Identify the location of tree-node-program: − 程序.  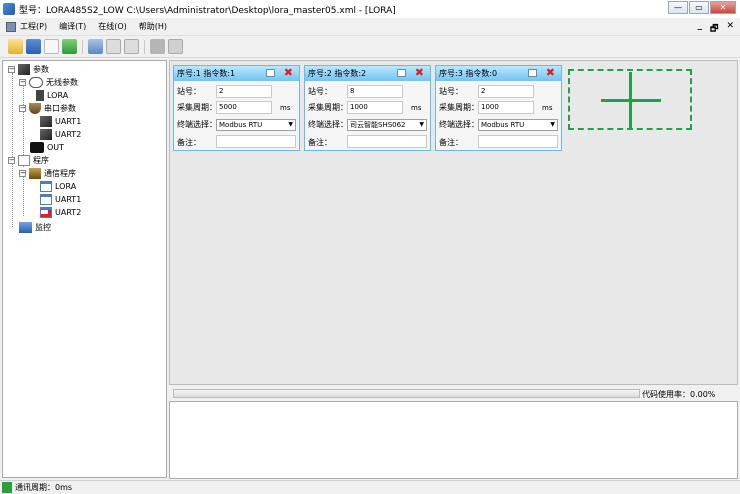
(28, 160).